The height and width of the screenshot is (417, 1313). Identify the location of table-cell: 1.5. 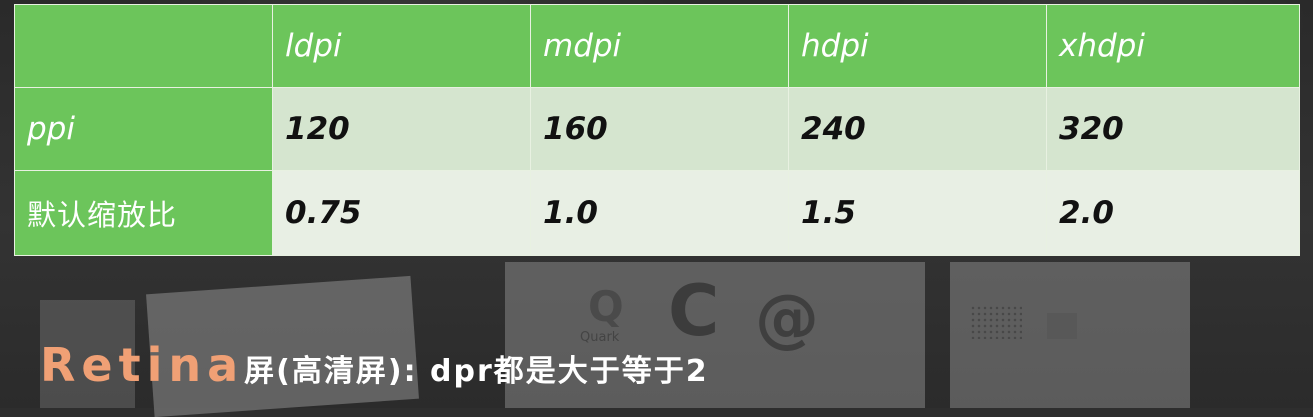
(917, 213).